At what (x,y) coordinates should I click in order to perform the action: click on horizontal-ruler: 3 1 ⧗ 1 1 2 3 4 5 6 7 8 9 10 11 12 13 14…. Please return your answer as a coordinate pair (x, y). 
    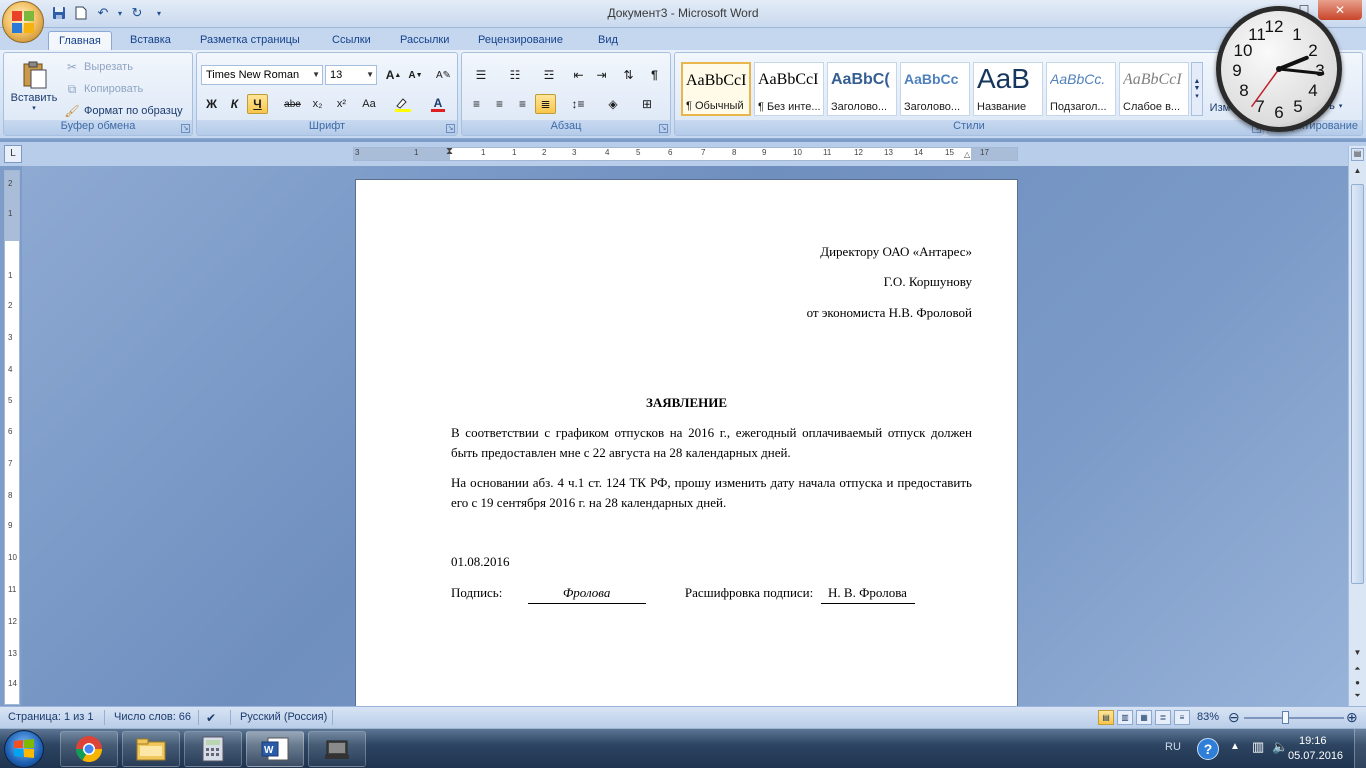
    Looking at the image, I should click on (685, 153).